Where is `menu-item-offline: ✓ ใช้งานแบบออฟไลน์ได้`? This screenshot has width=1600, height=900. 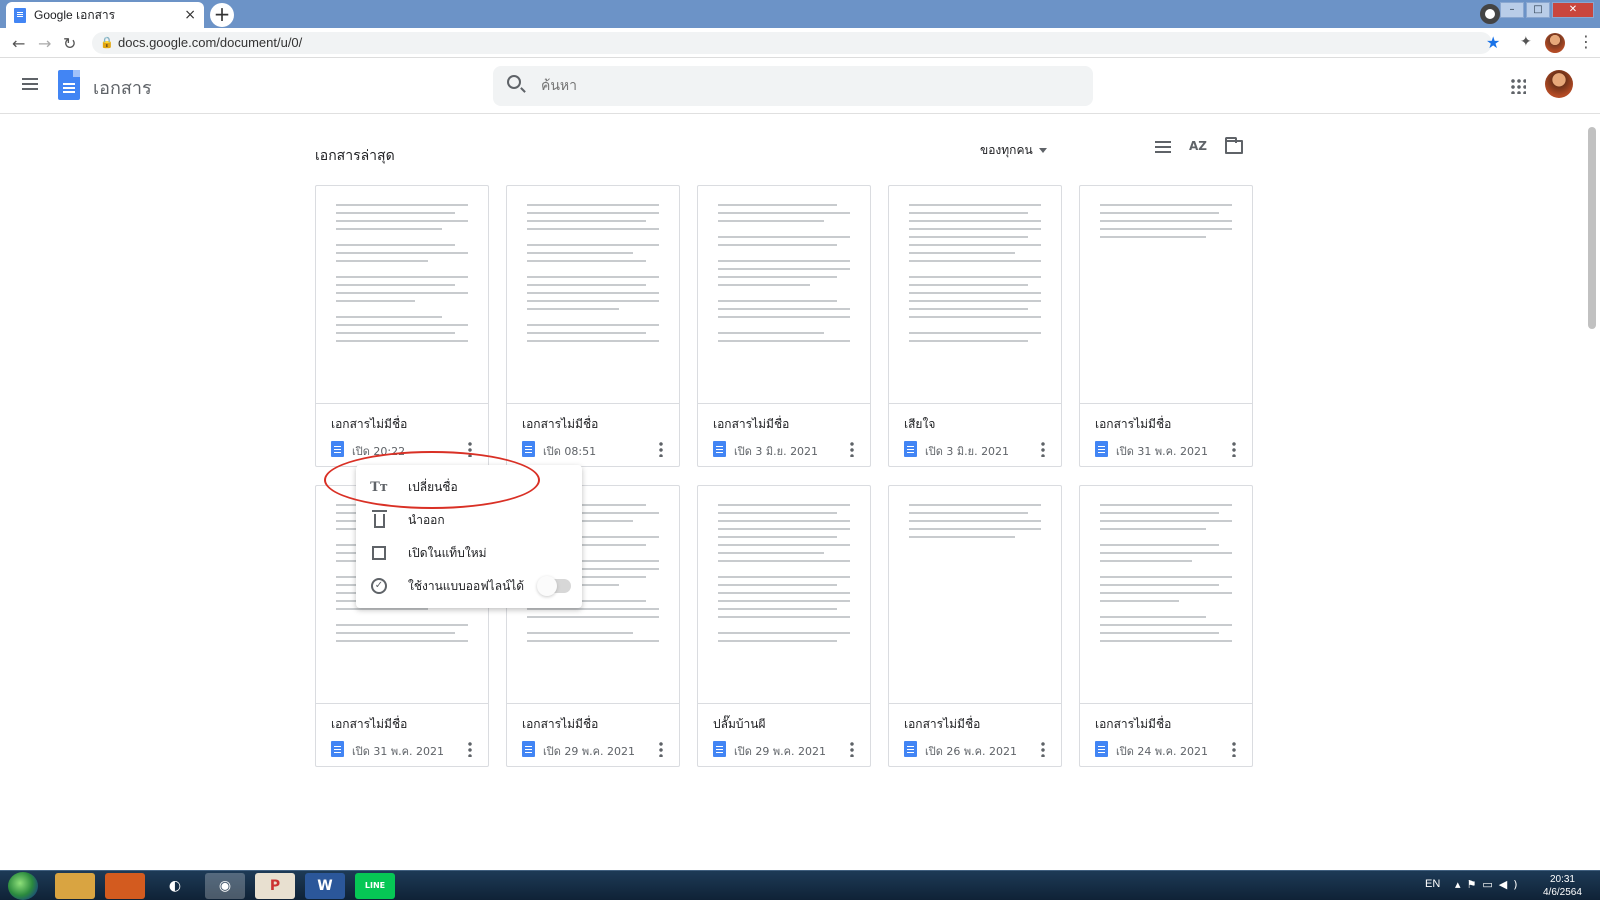 menu-item-offline: ✓ ใช้งานแบบออฟไลน์ได้ is located at coordinates (469, 586).